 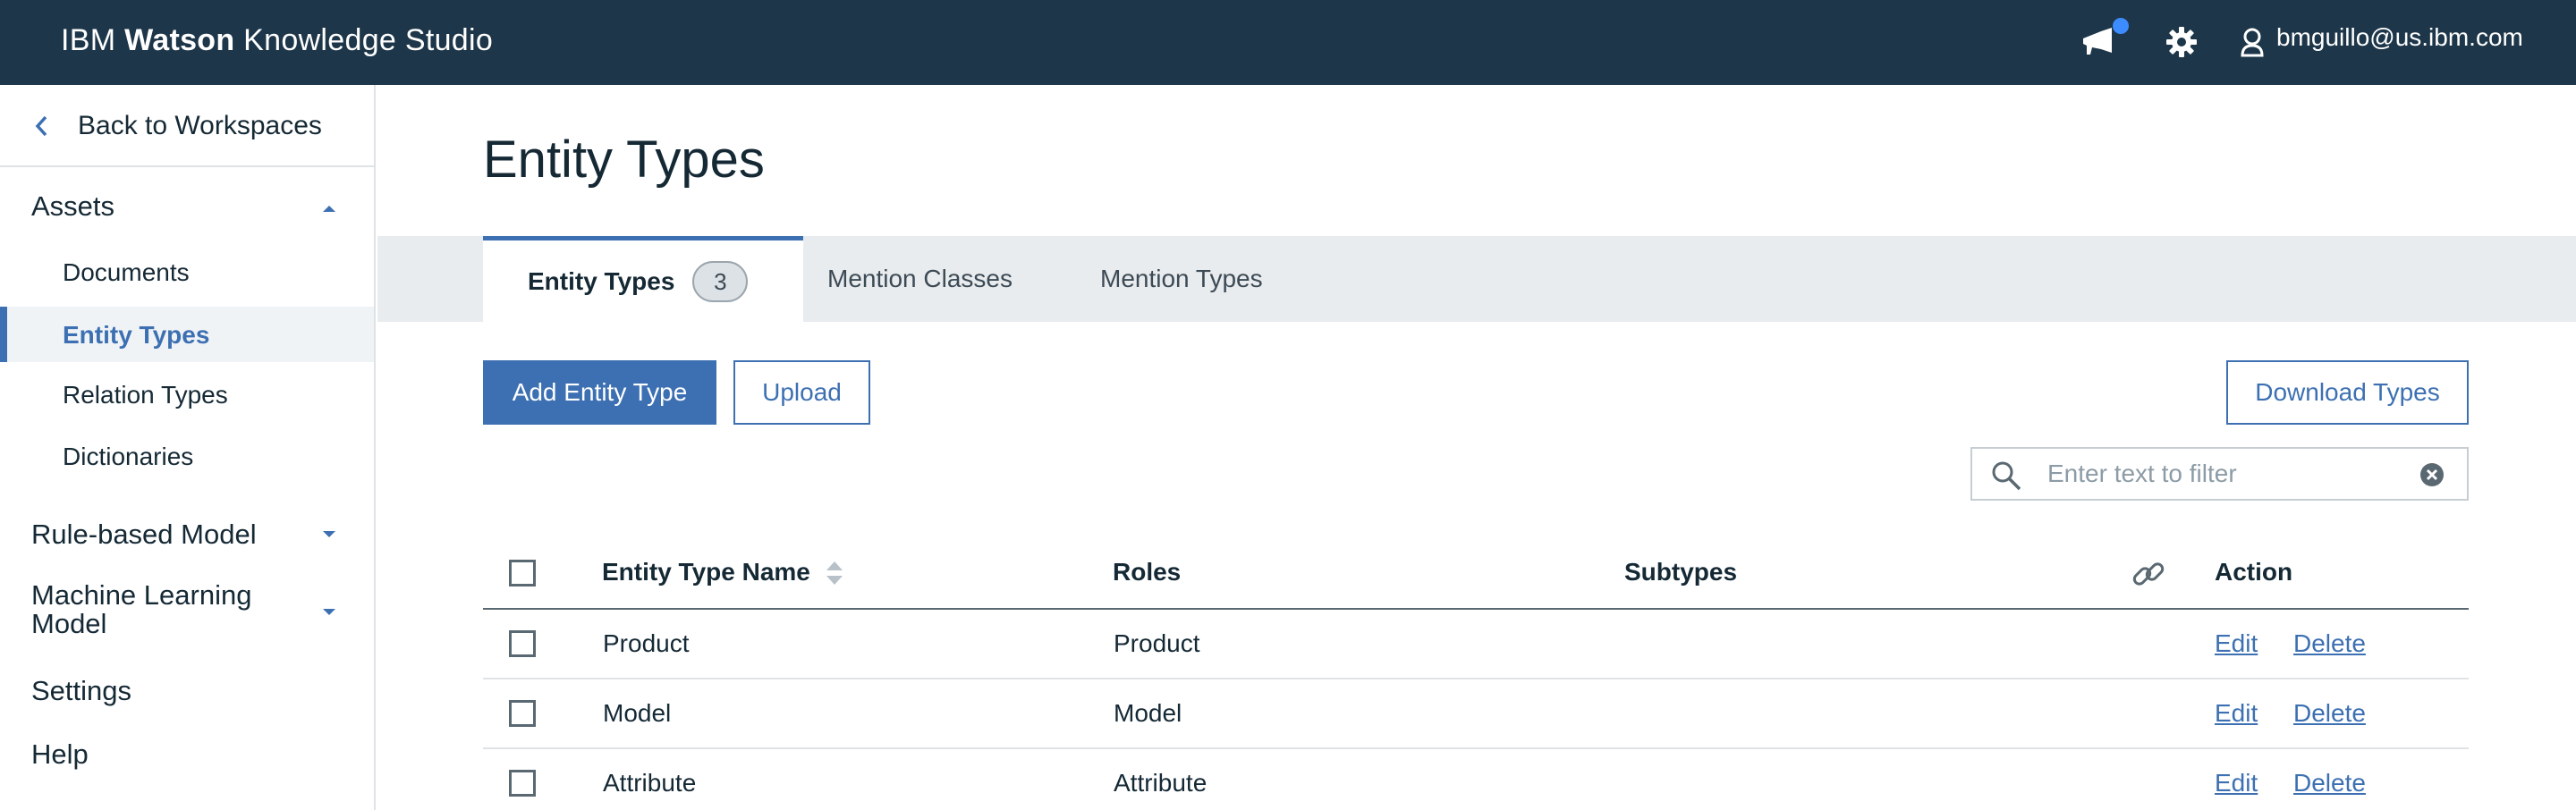 I want to click on filter-input, so click(x=2226, y=474).